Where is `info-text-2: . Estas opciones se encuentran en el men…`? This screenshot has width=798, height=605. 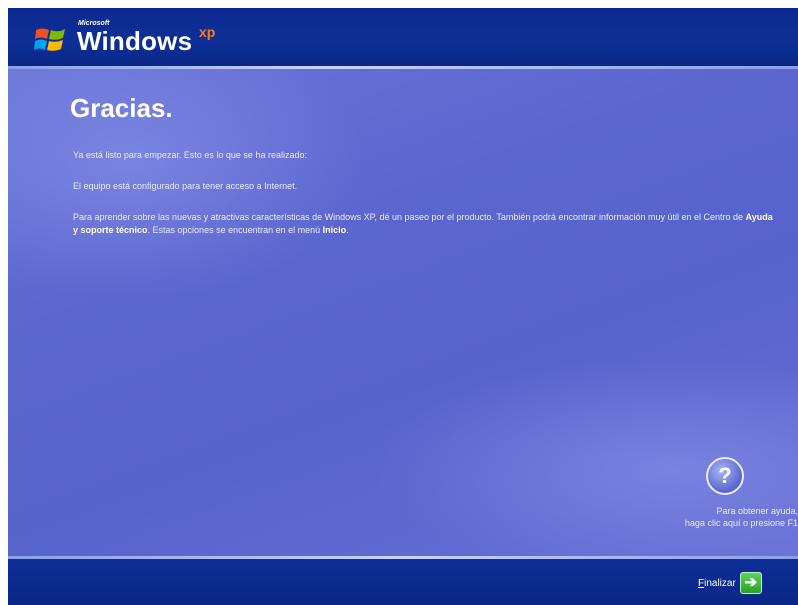 info-text-2: . Estas opciones se encuentran en el men… is located at coordinates (235, 230).